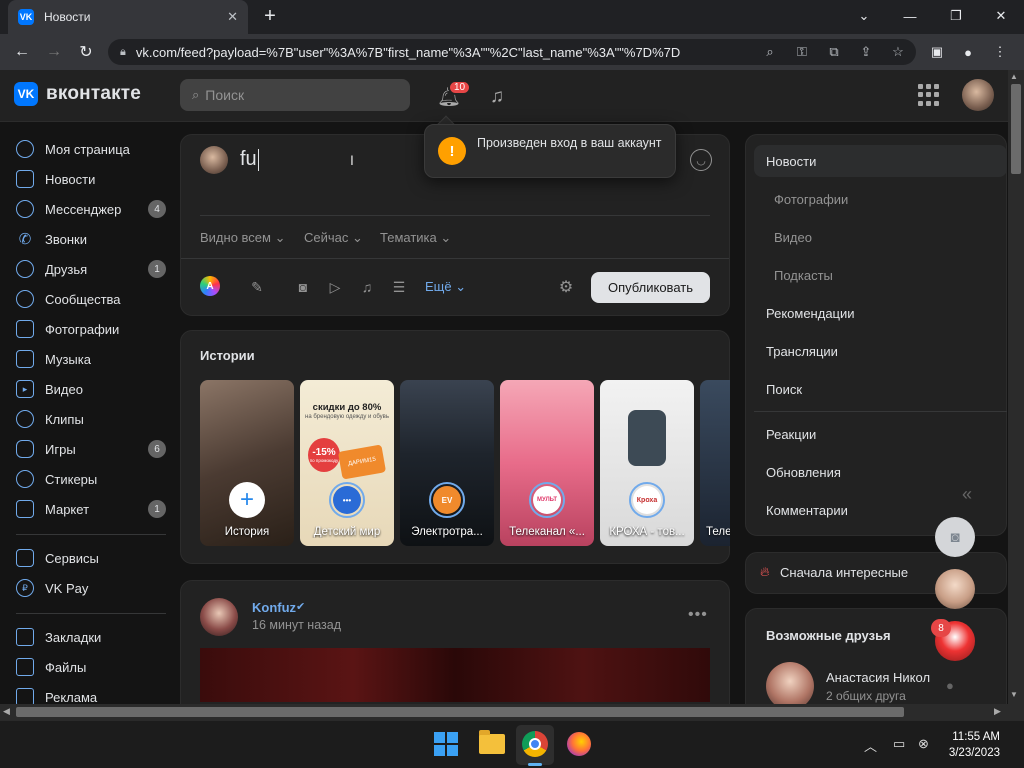 The width and height of the screenshot is (1024, 768). Describe the element at coordinates (6, 711) in the screenshot. I see `scroll-left-icon: ◀` at that location.